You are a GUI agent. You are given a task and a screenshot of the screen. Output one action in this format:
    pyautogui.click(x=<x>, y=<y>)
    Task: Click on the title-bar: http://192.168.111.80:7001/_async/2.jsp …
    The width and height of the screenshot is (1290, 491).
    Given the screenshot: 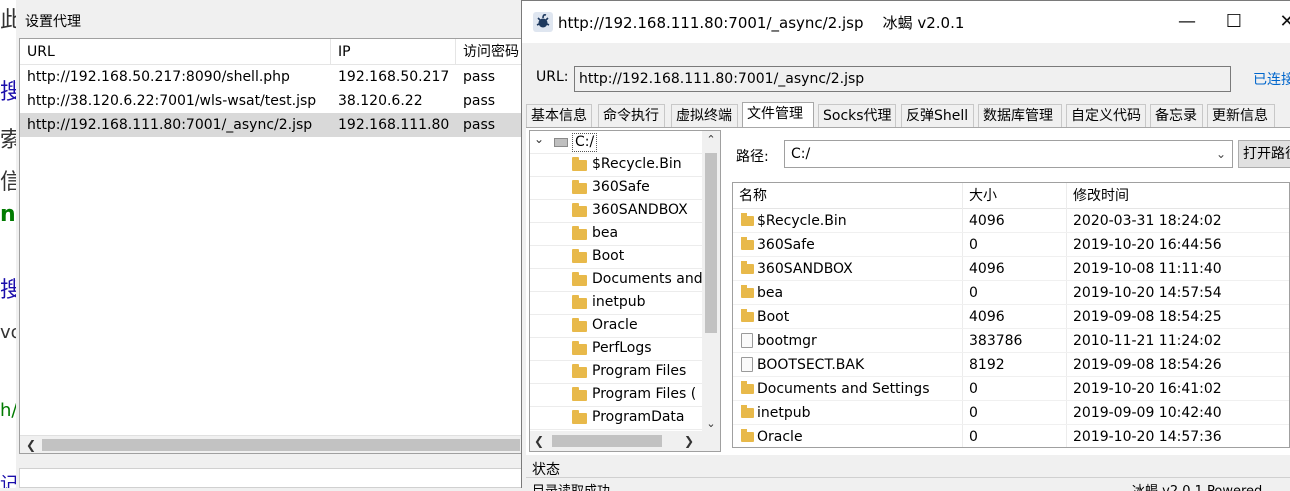 What is the action you would take?
    pyautogui.click(x=906, y=22)
    